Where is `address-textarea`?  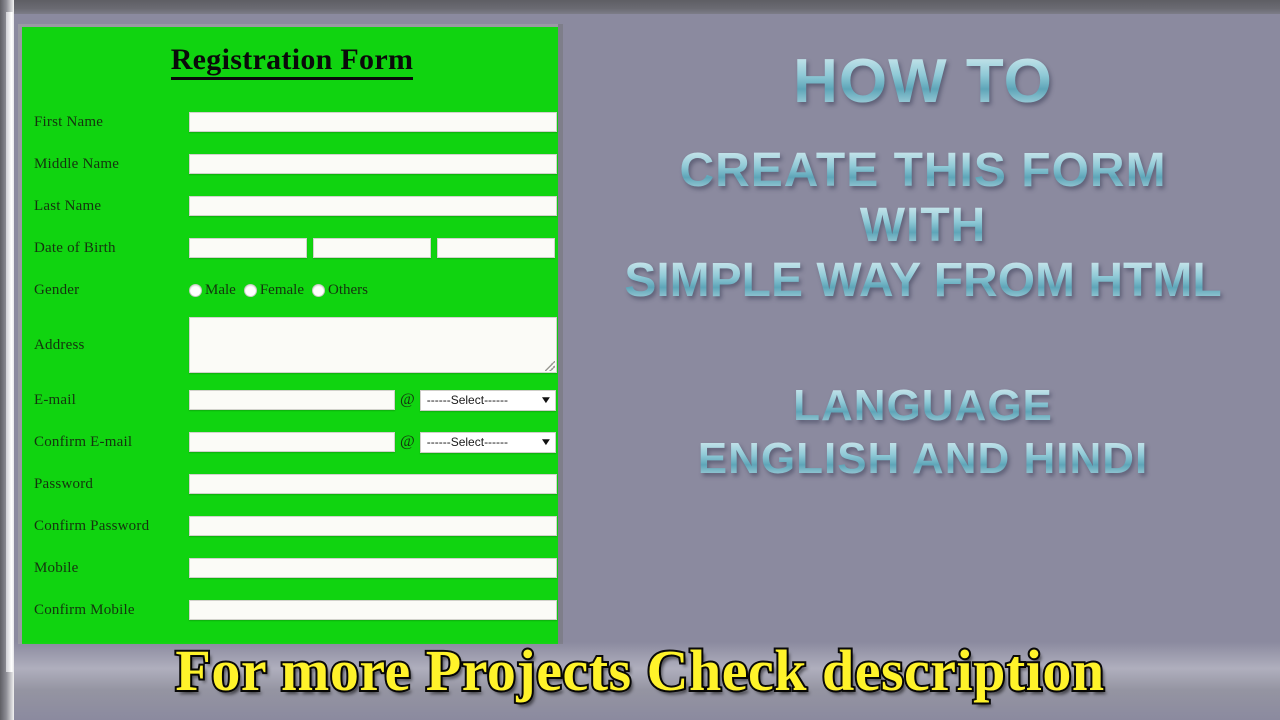 address-textarea is located at coordinates (373, 345).